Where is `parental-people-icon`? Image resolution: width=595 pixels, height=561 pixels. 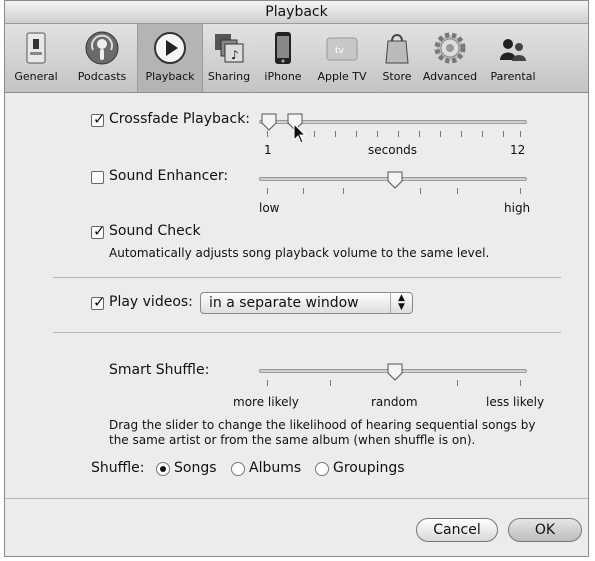 parental-people-icon is located at coordinates (513, 48).